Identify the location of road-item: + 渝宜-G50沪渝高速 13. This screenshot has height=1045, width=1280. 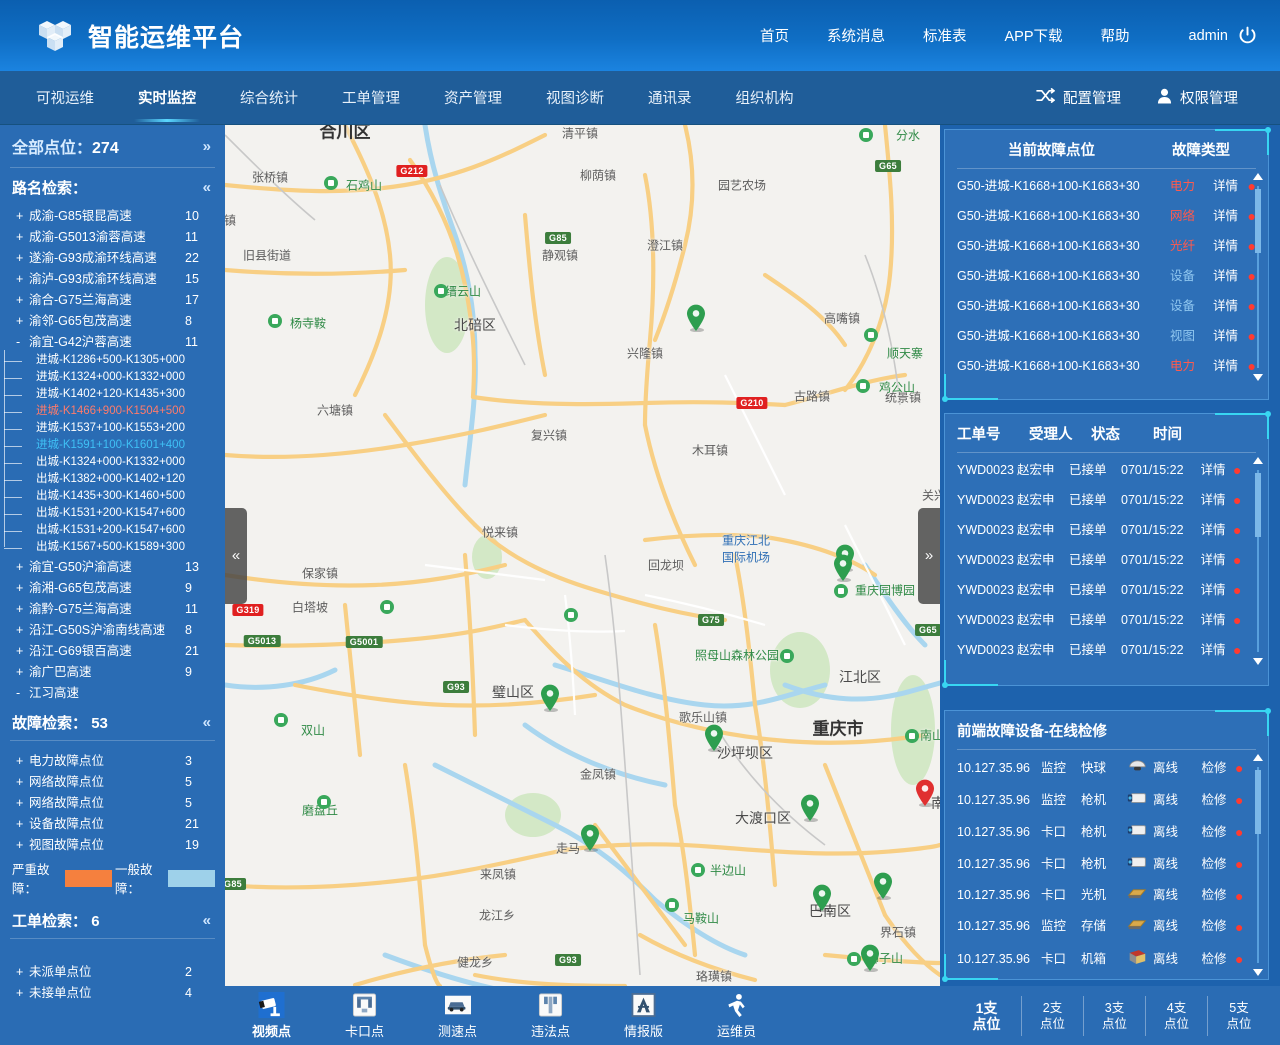
(112, 566).